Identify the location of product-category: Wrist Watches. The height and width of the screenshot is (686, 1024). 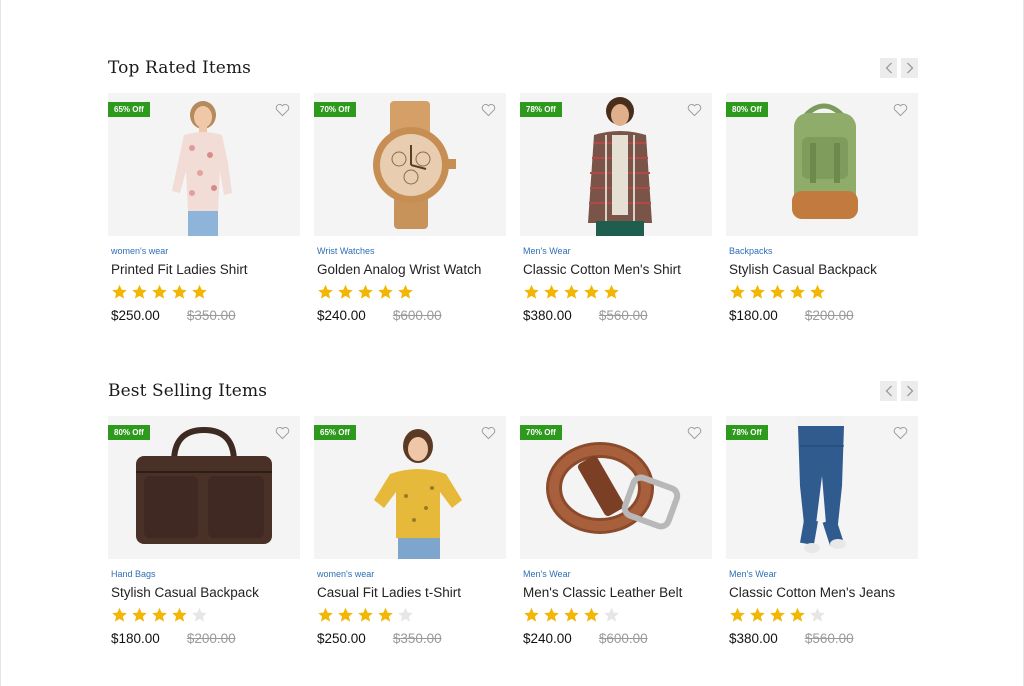
(411, 251).